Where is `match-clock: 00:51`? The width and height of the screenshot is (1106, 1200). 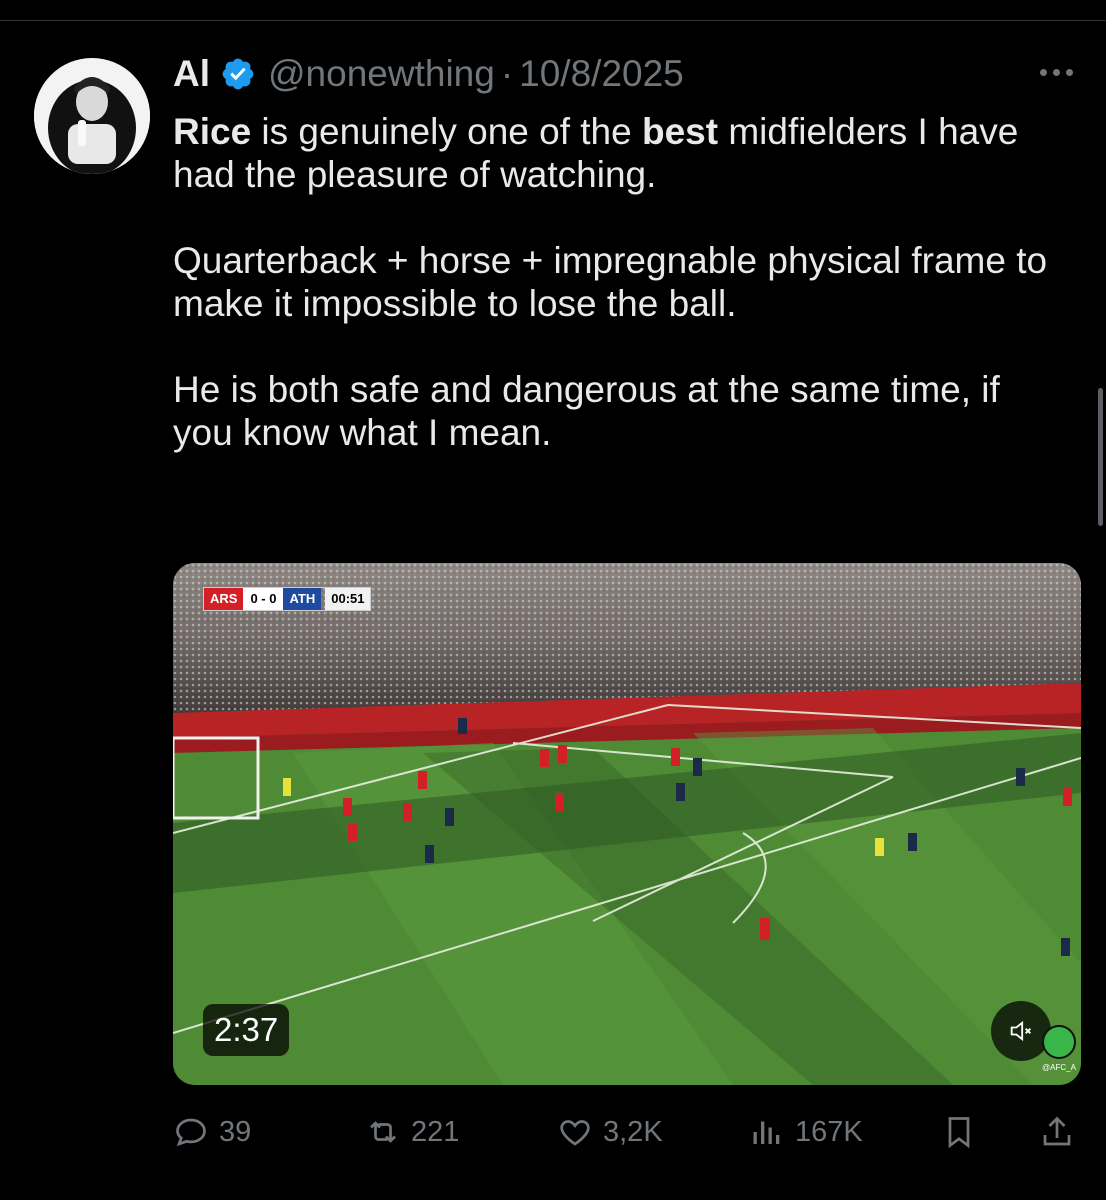 match-clock: 00:51 is located at coordinates (348, 599).